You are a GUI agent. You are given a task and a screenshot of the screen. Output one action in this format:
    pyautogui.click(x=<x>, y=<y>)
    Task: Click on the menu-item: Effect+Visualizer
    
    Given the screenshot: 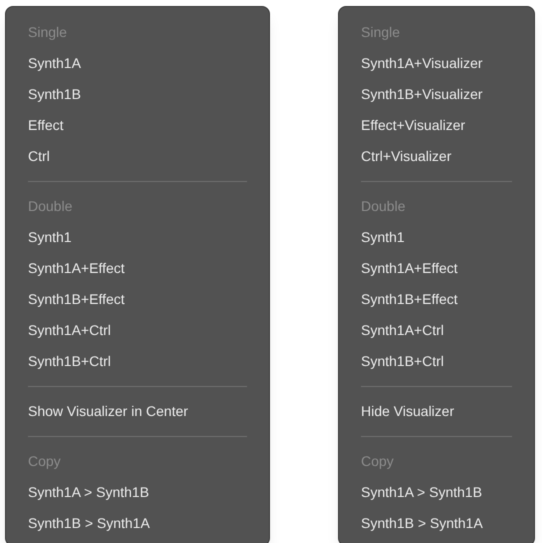 What is the action you would take?
    pyautogui.click(x=436, y=125)
    